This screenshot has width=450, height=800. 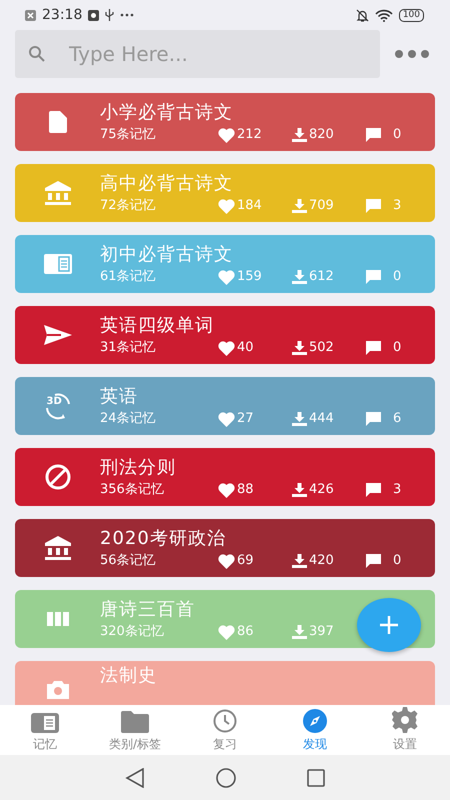 What do you see at coordinates (321, 206) in the screenshot?
I see `download-count: 709` at bounding box center [321, 206].